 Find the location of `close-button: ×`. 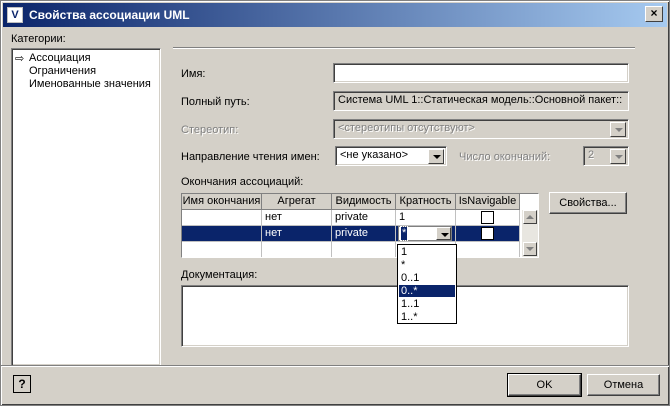

close-button: × is located at coordinates (654, 14).